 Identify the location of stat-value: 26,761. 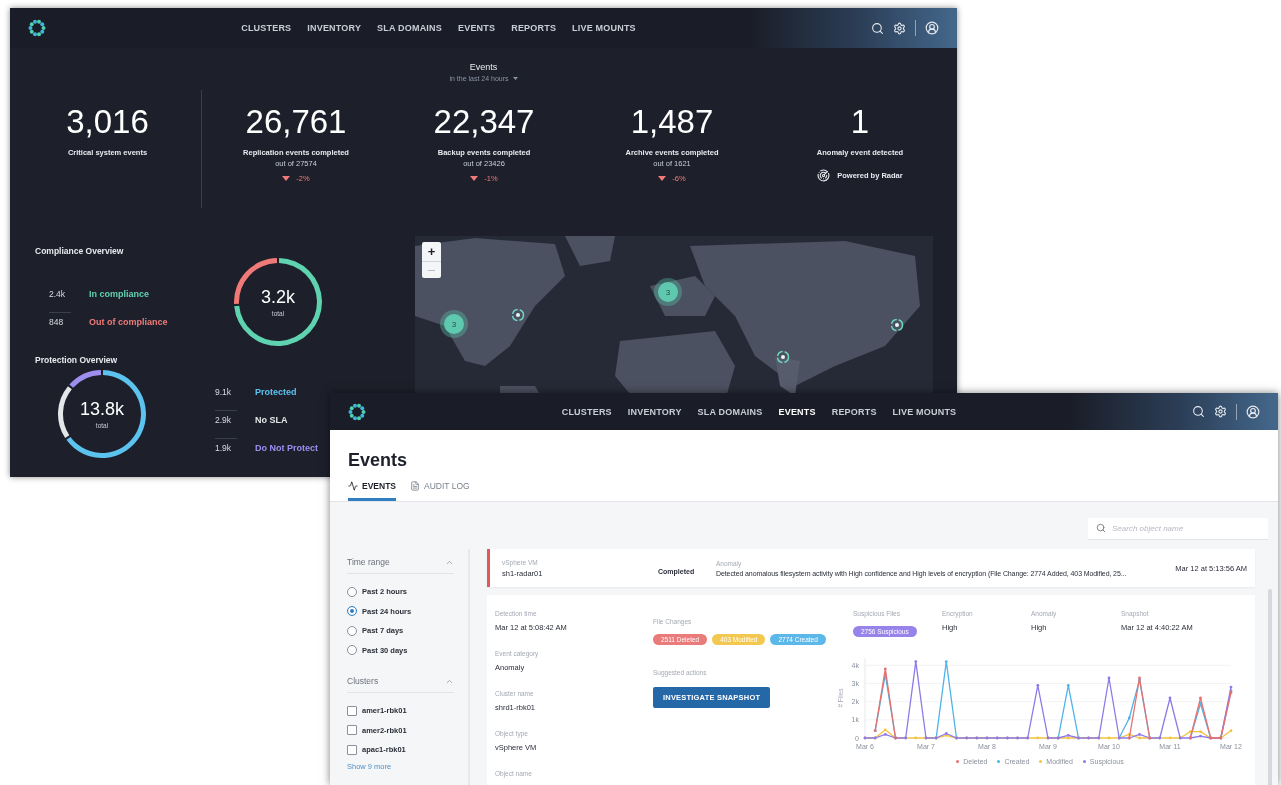
(296, 122).